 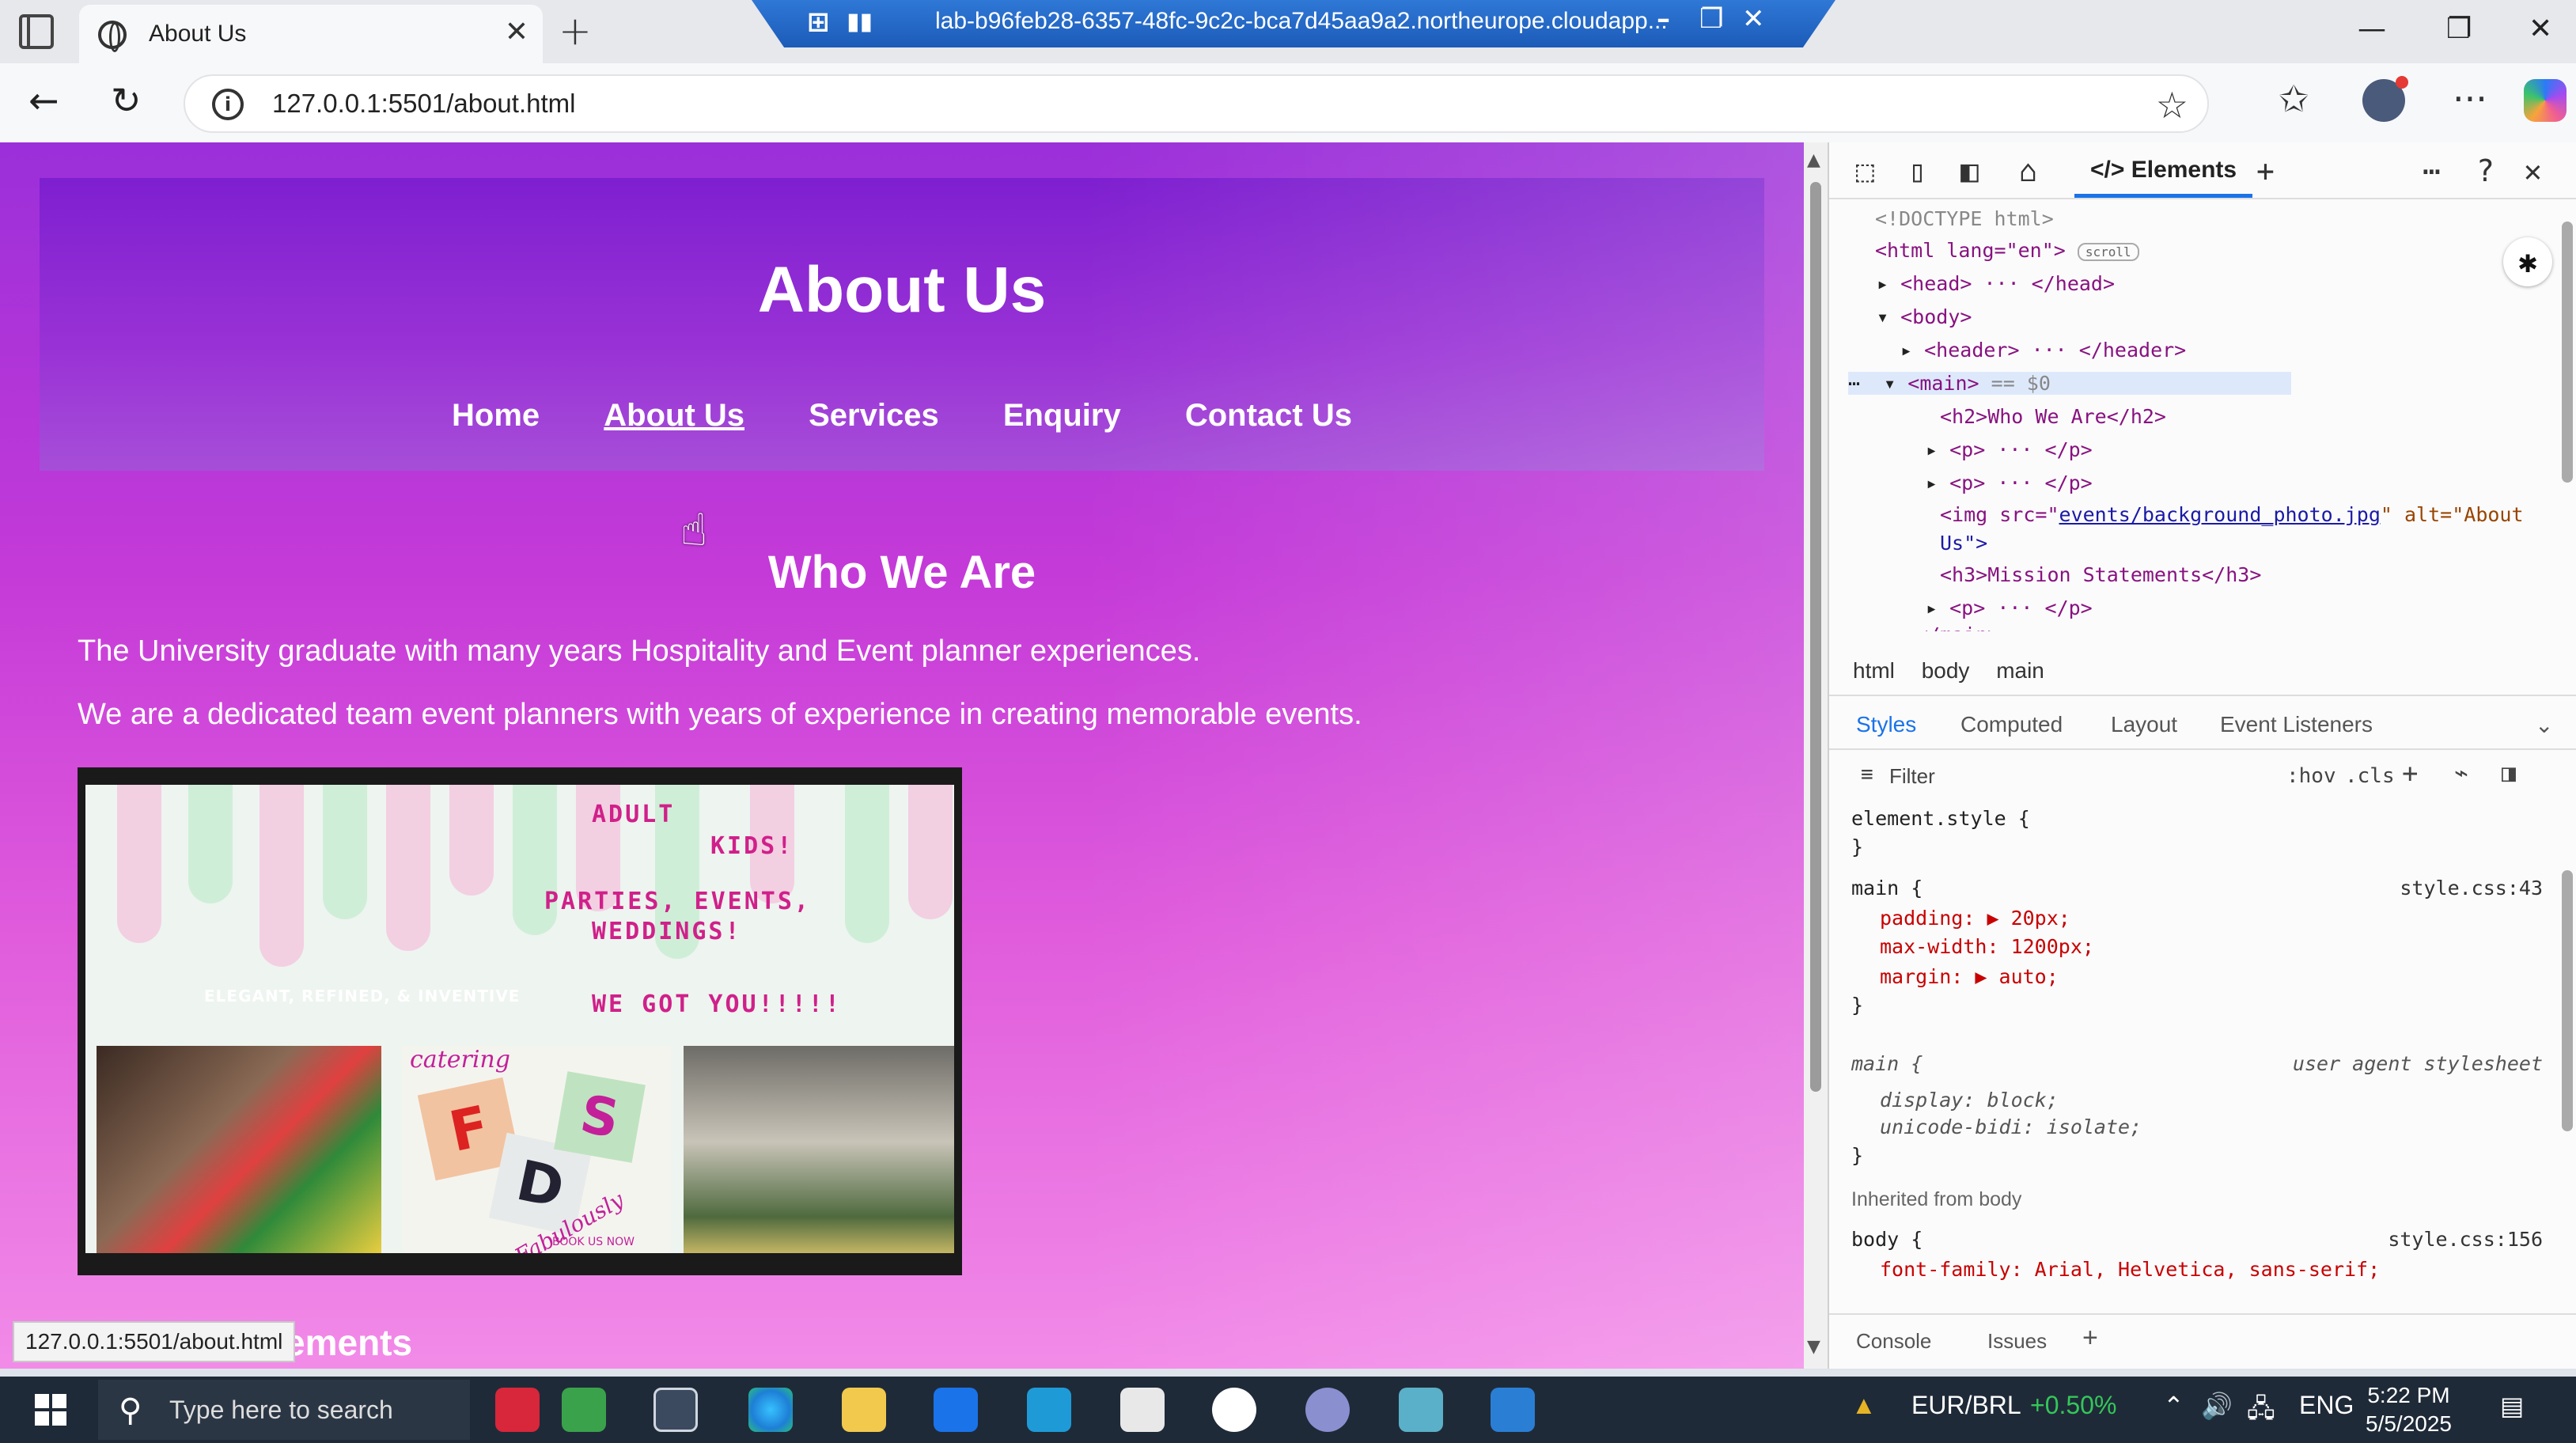 I want to click on back-button: ←, so click(x=43, y=100).